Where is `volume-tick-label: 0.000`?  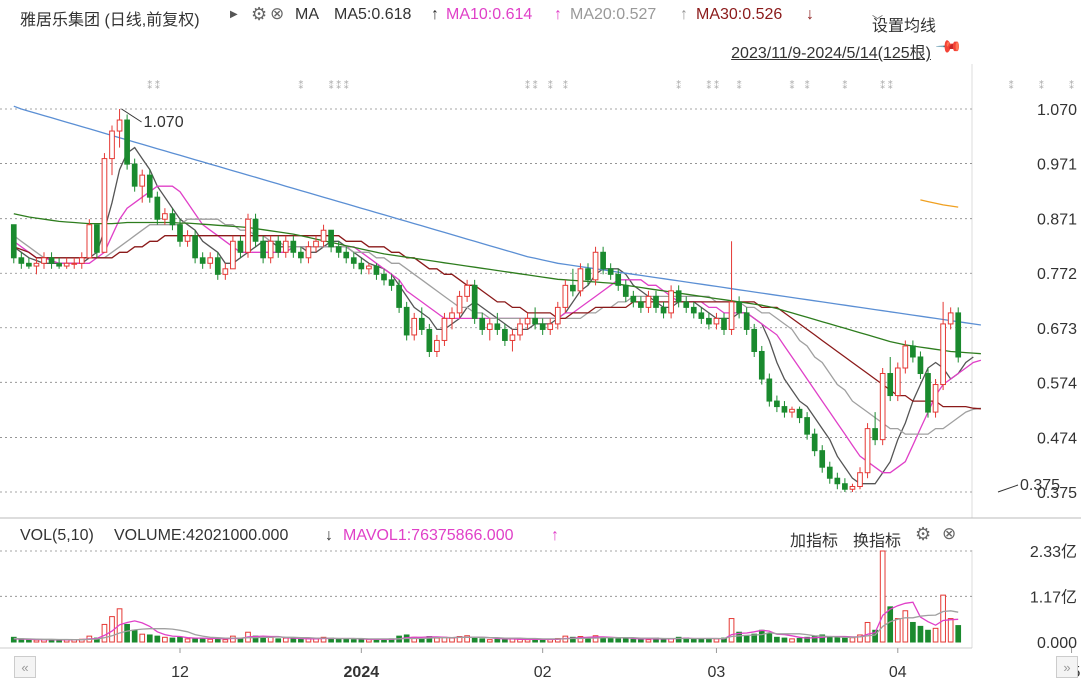
volume-tick-label: 0.000 is located at coordinates (1057, 643).